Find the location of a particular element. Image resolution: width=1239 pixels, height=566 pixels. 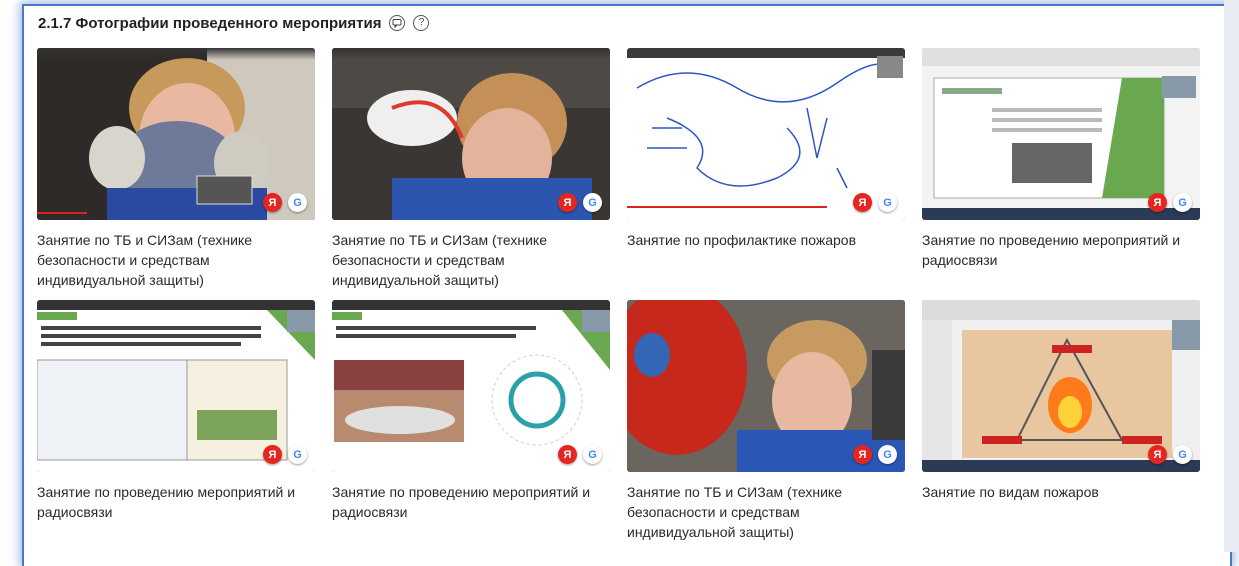

photo-caption: Занятие по профилактике пожаров is located at coordinates (742, 240).